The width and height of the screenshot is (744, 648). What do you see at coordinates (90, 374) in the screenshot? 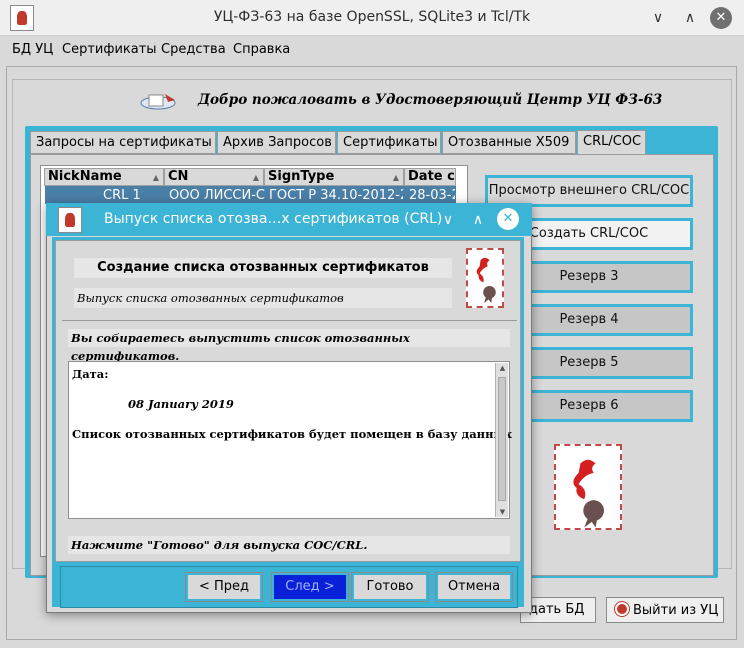
I see `date-label: Дата:` at bounding box center [90, 374].